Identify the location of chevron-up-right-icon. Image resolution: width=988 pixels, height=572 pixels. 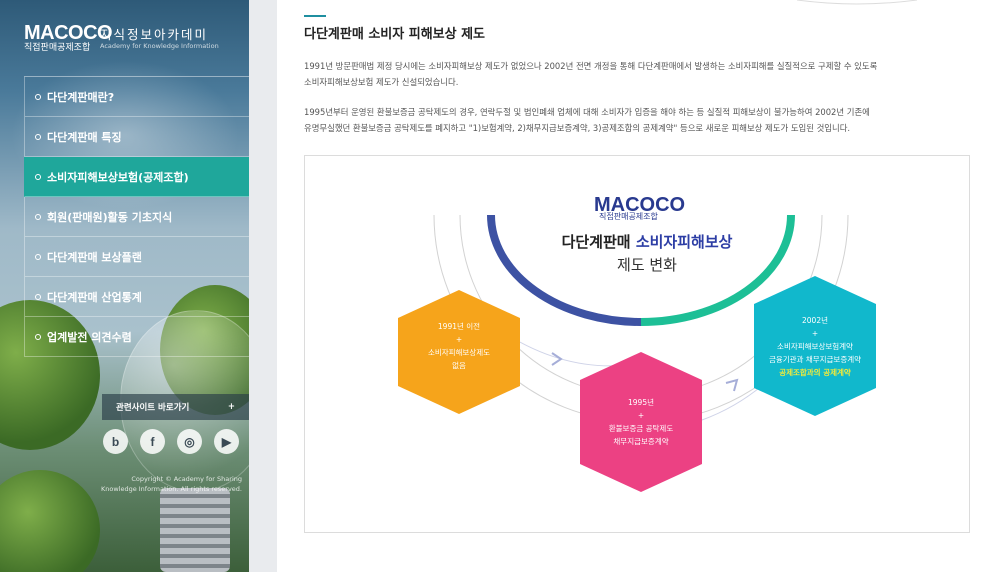
(732, 385).